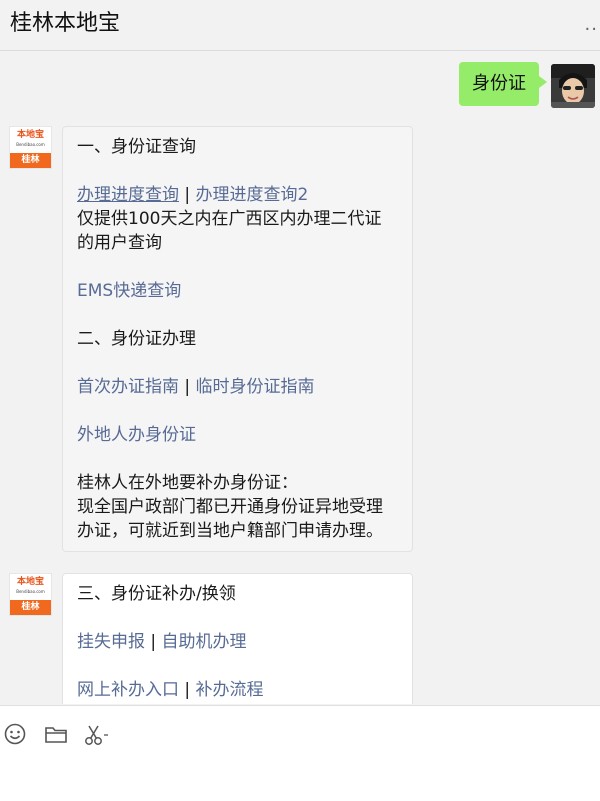 Image resolution: width=600 pixels, height=801 pixels. I want to click on progress-links: 办理进度查询 | 办理进度查询2, so click(237, 195).